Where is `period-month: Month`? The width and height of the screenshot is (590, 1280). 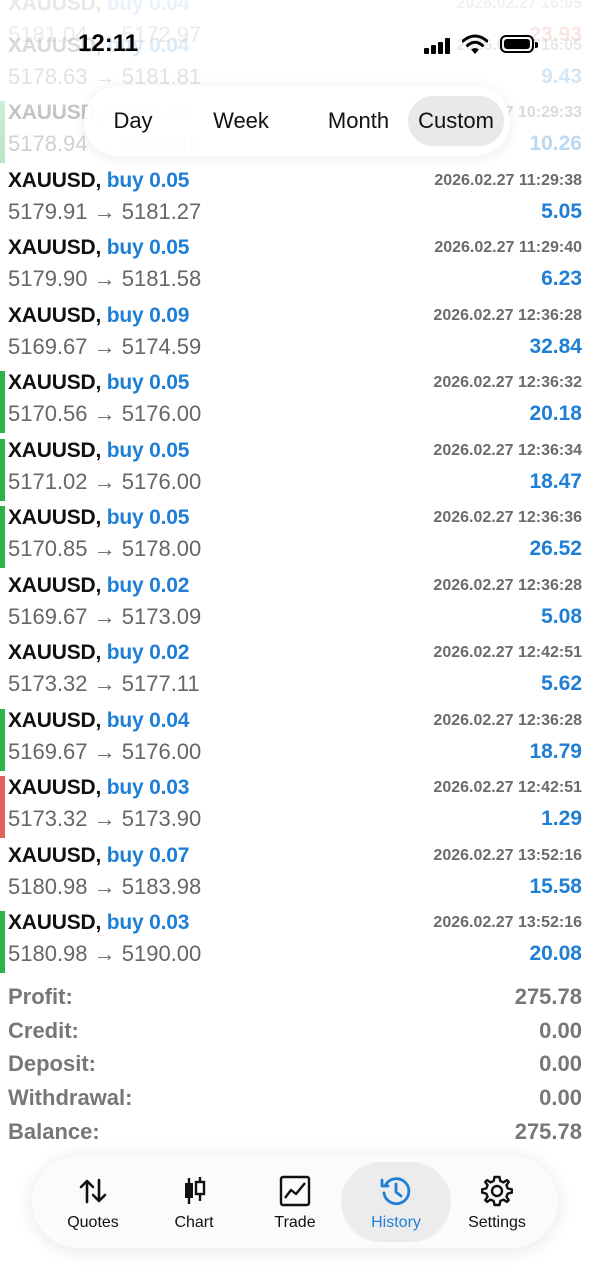 period-month: Month is located at coordinates (358, 121).